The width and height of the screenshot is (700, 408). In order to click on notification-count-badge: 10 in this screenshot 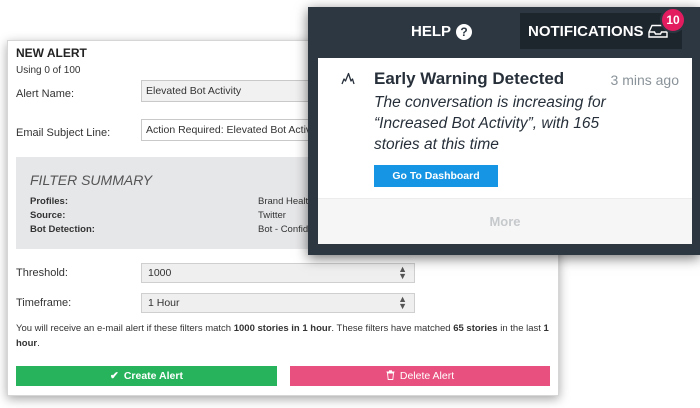, I will do `click(673, 20)`.